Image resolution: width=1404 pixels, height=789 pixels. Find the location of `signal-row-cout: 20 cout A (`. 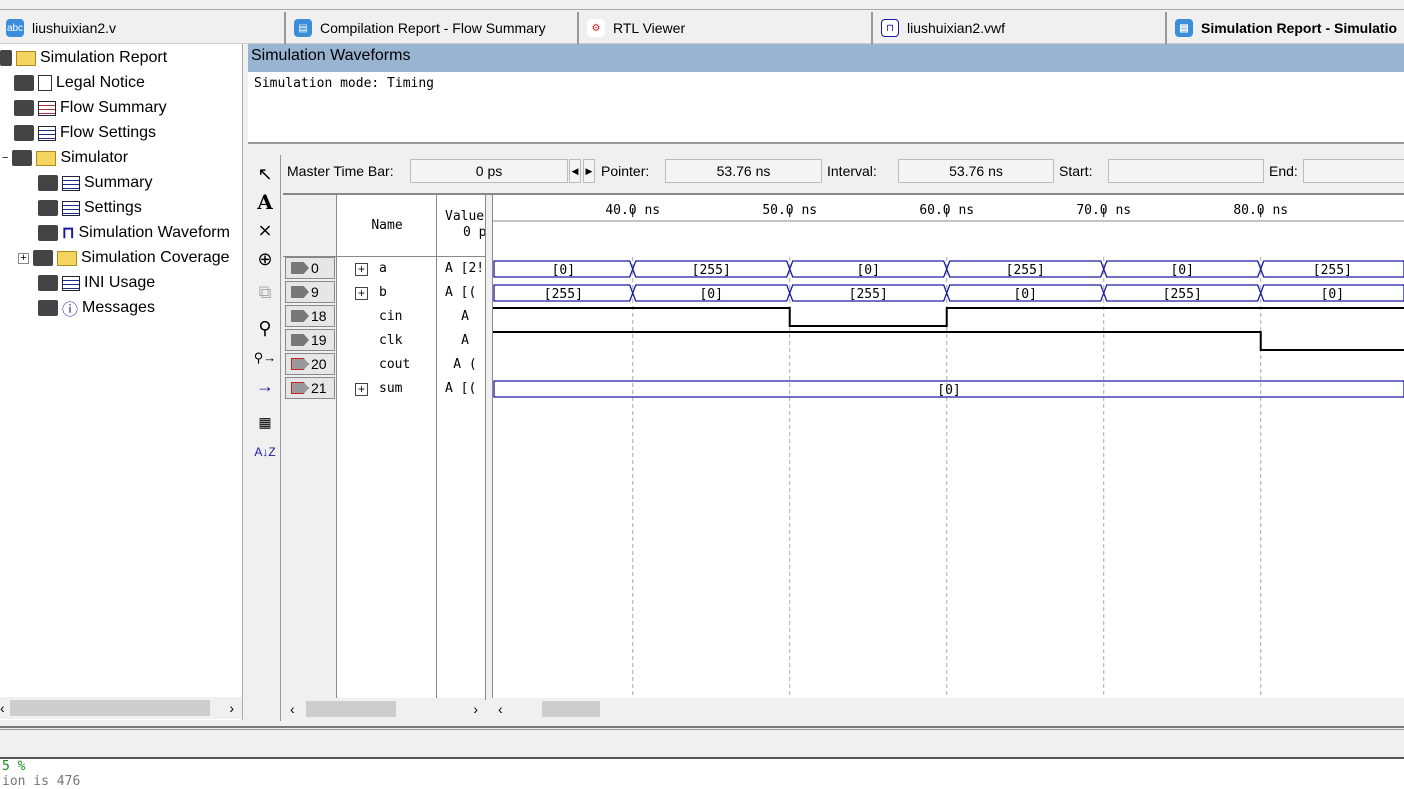

signal-row-cout: 20 cout A ( is located at coordinates (384, 365).